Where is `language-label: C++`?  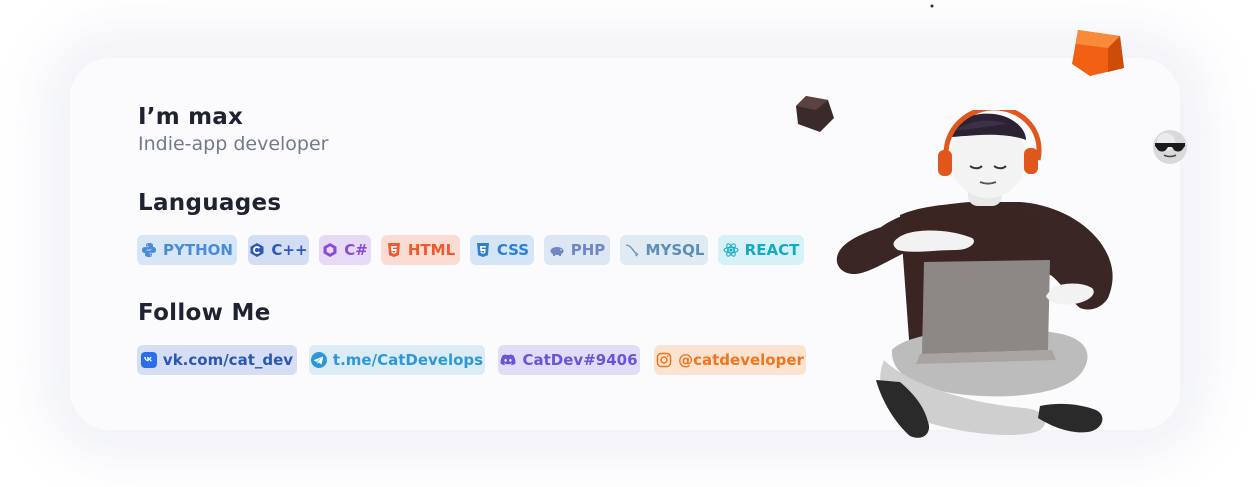
language-label: C++ is located at coordinates (289, 250).